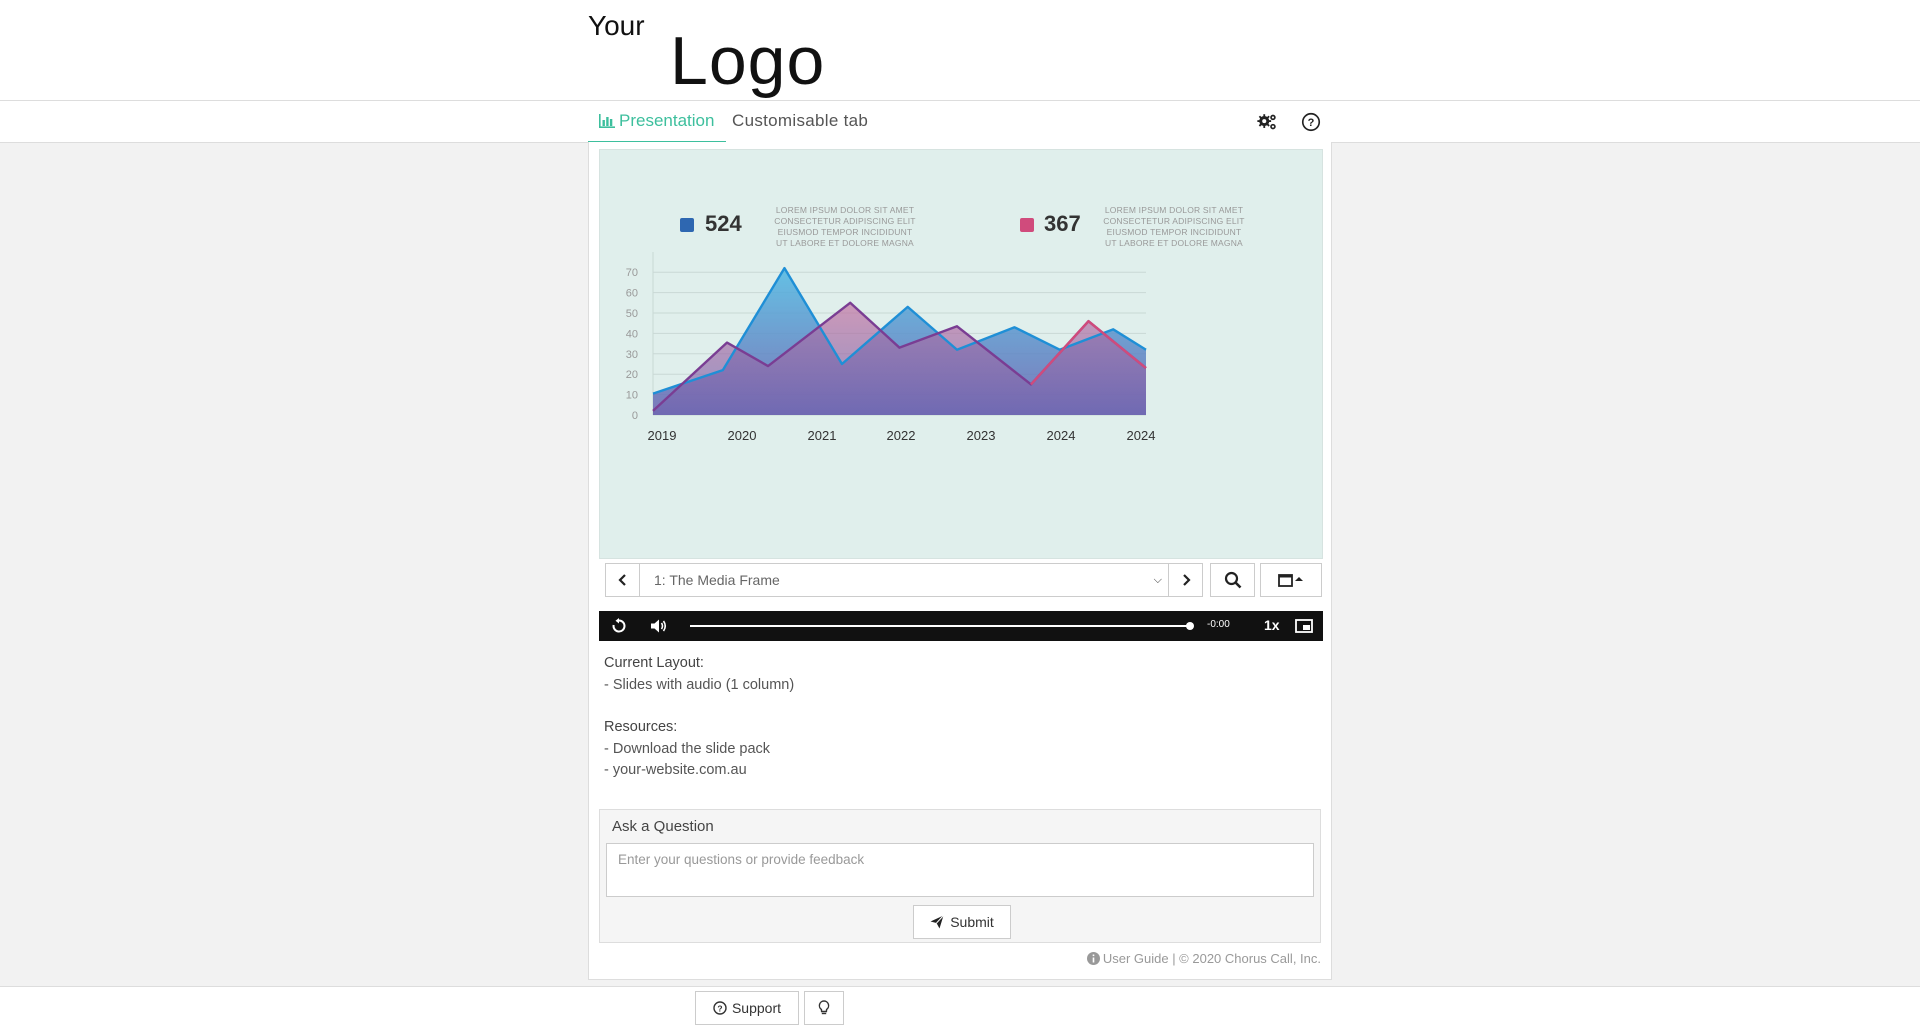  I want to click on chevron-down-icon: ⌵, so click(1157, 580).